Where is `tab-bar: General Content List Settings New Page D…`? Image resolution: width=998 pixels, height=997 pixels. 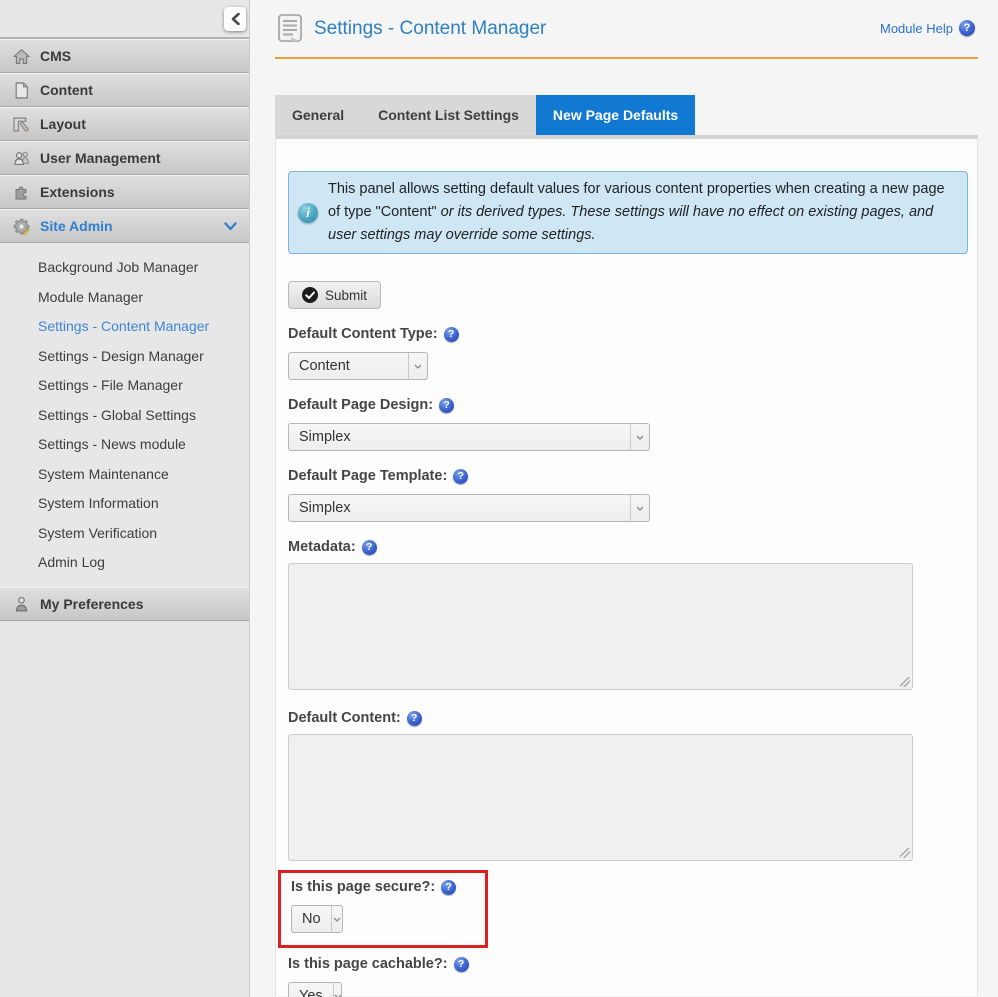
tab-bar: General Content List Settings New Page D… is located at coordinates (636, 115).